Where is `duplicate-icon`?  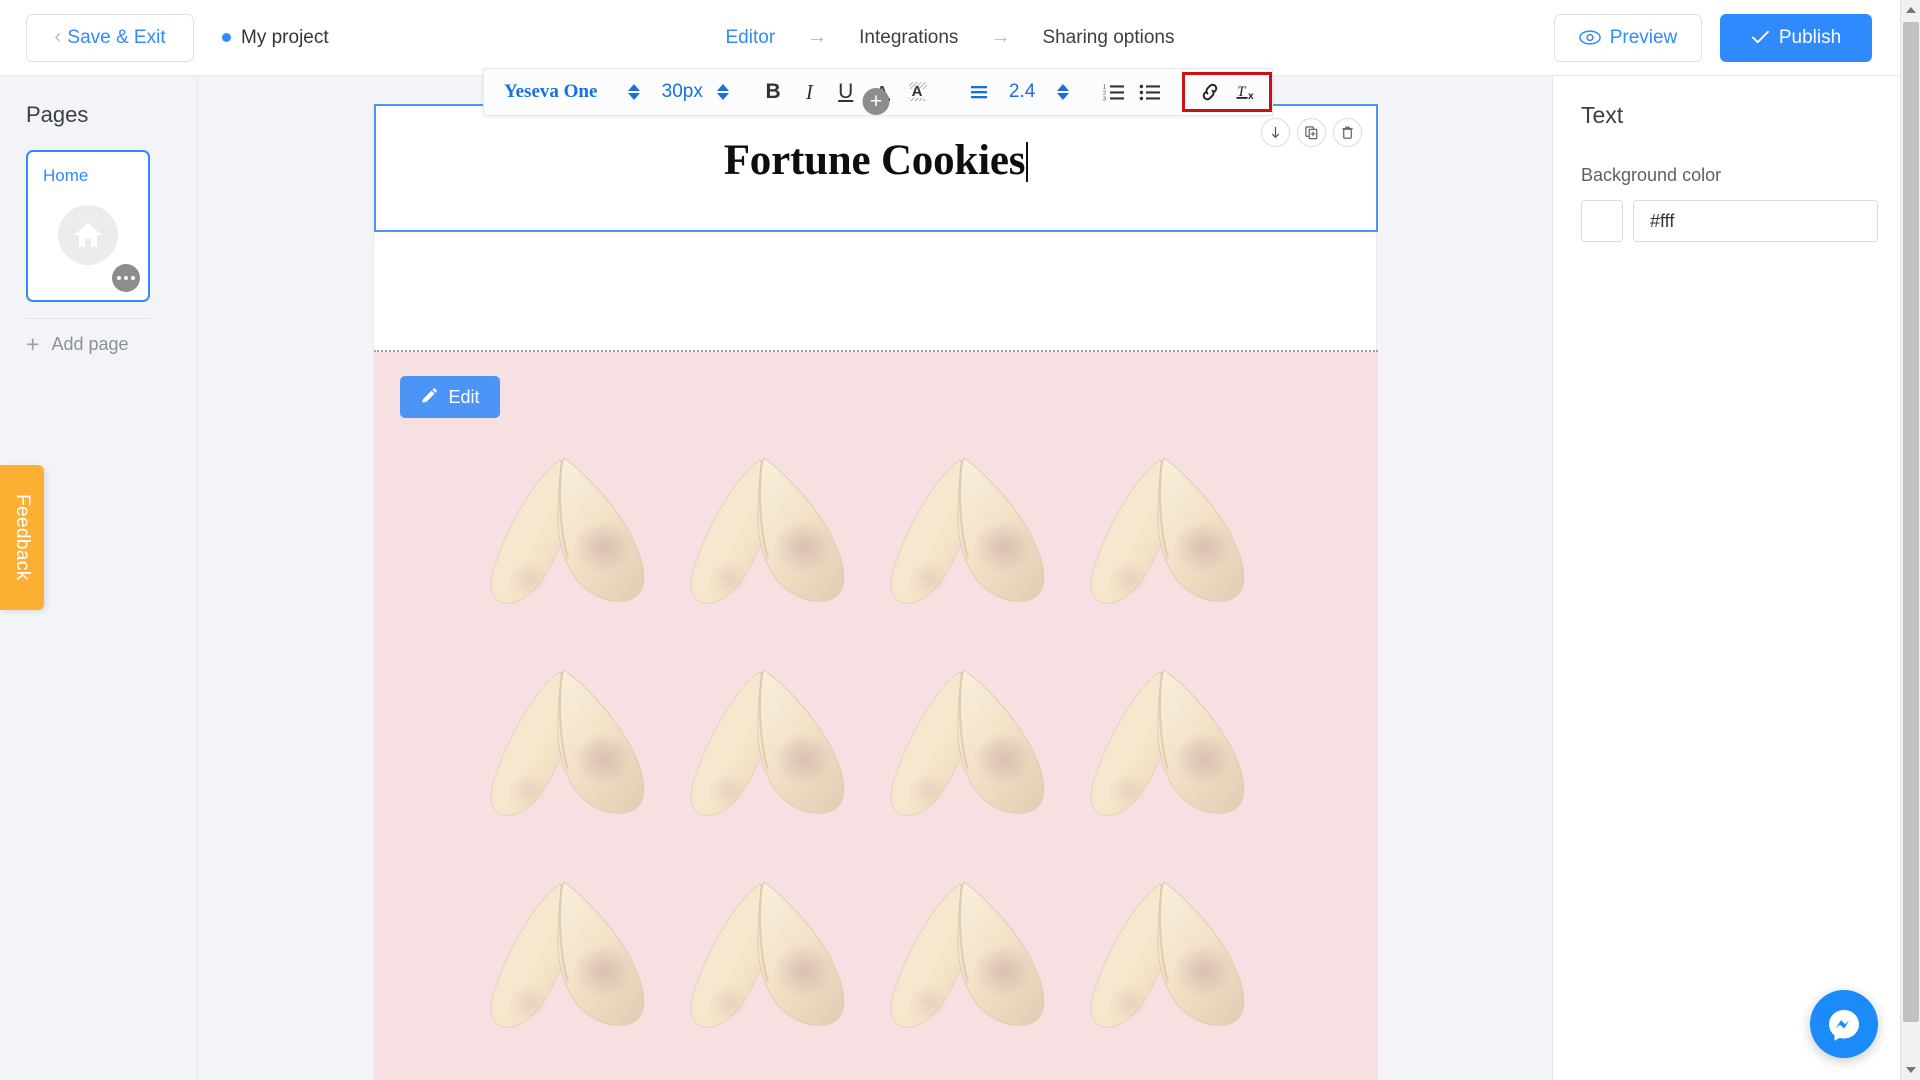 duplicate-icon is located at coordinates (1311, 133).